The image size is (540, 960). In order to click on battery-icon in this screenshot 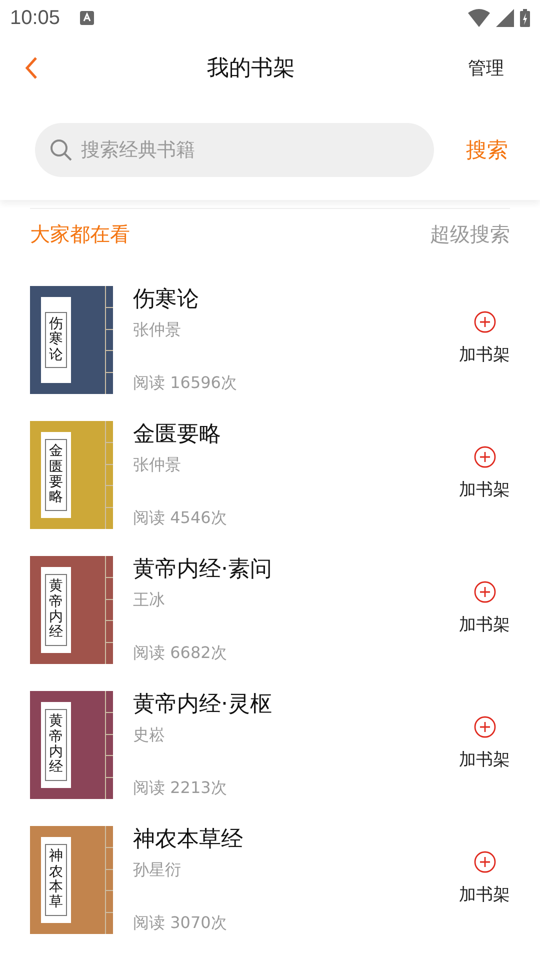, I will do `click(525, 18)`.